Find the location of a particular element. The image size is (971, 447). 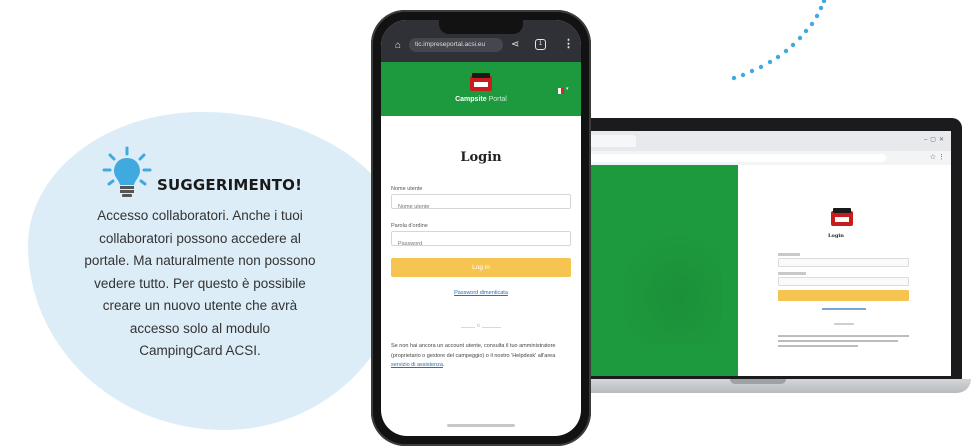

tip-heading: SUGGERIMENTO! is located at coordinates (230, 185).